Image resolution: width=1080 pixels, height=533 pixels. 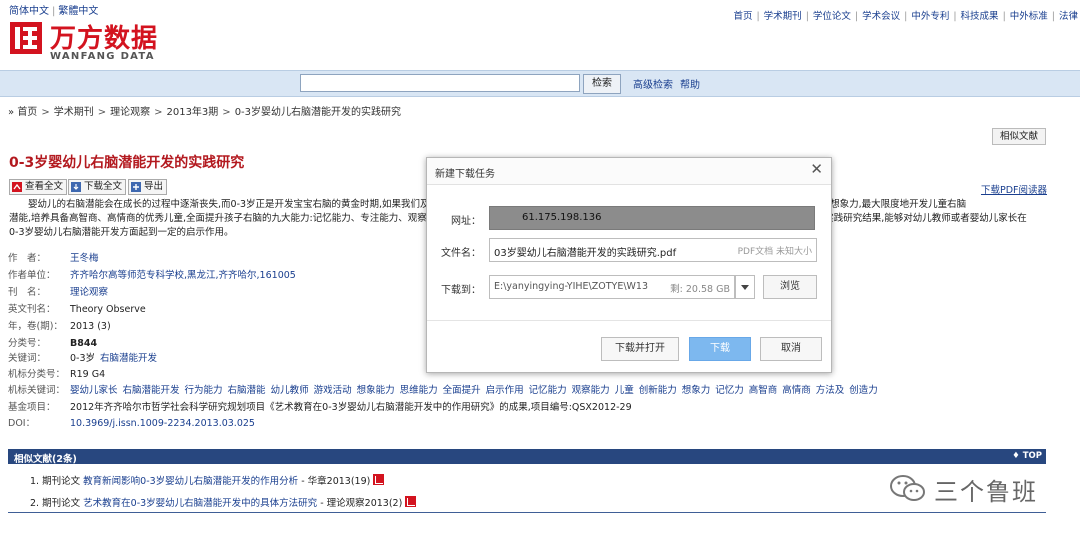 I want to click on machine-keyword-link: 观察能力, so click(x=591, y=390).